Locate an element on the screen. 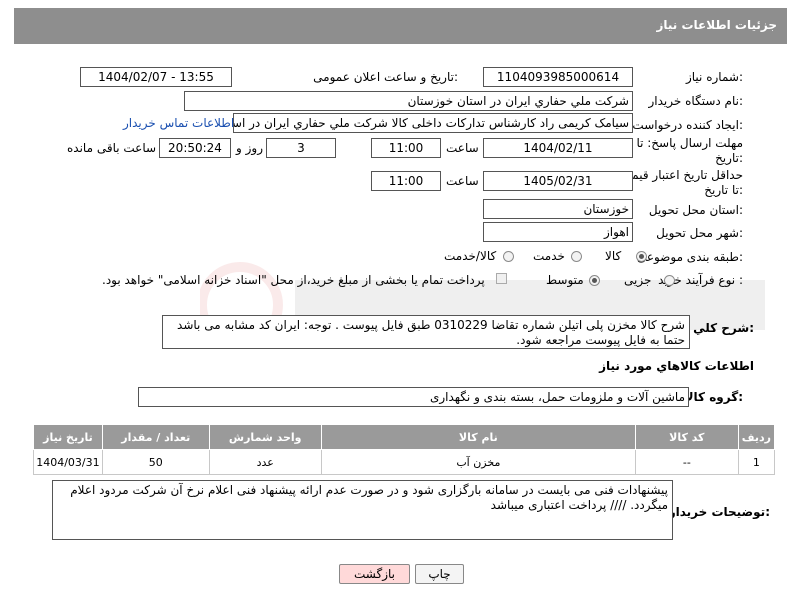 This screenshot has width=788, height=598. category-service-radio is located at coordinates (576, 256).